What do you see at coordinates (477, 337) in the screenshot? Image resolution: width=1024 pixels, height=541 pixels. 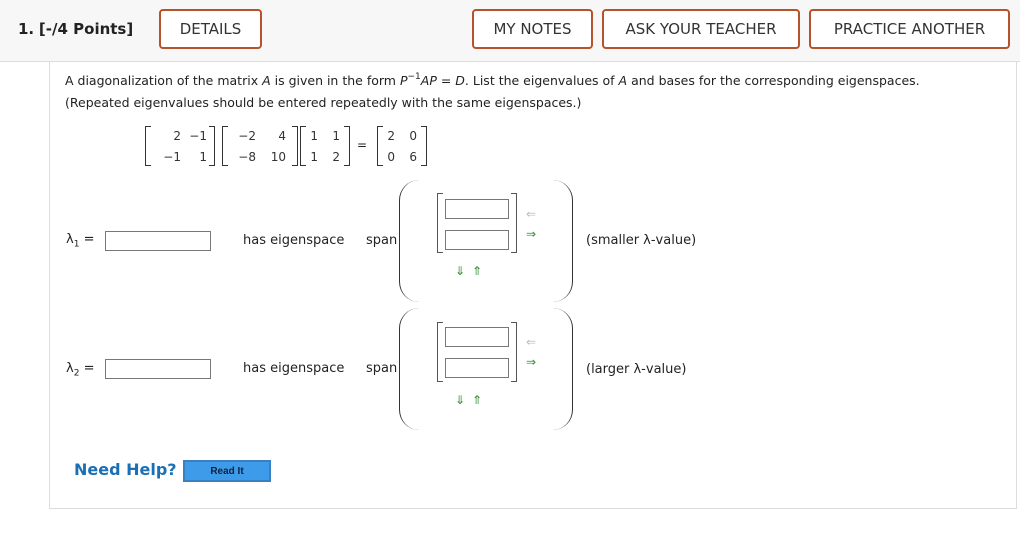 I see `vector-2-entry-1-input` at bounding box center [477, 337].